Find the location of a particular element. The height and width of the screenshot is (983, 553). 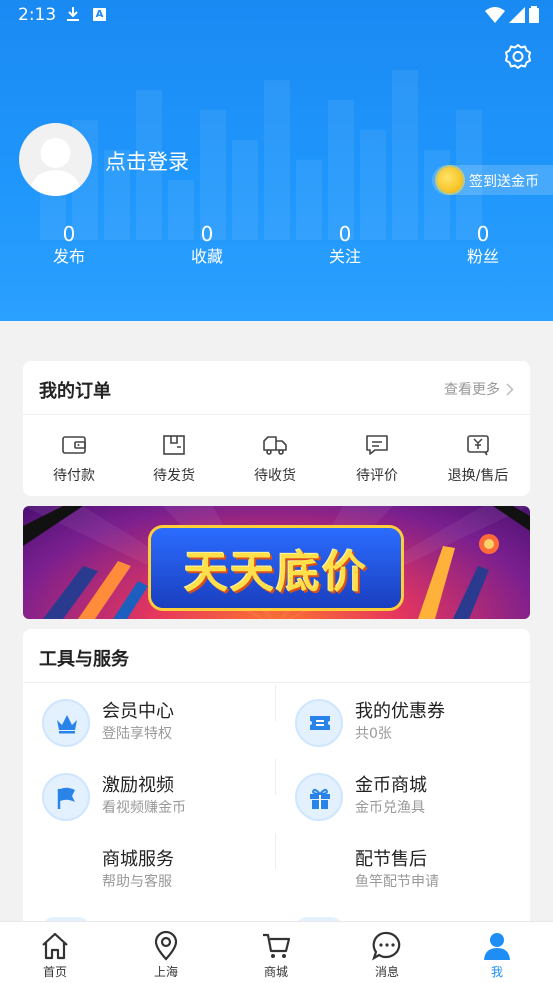

tool-title: 我的优惠券 is located at coordinates (400, 711).